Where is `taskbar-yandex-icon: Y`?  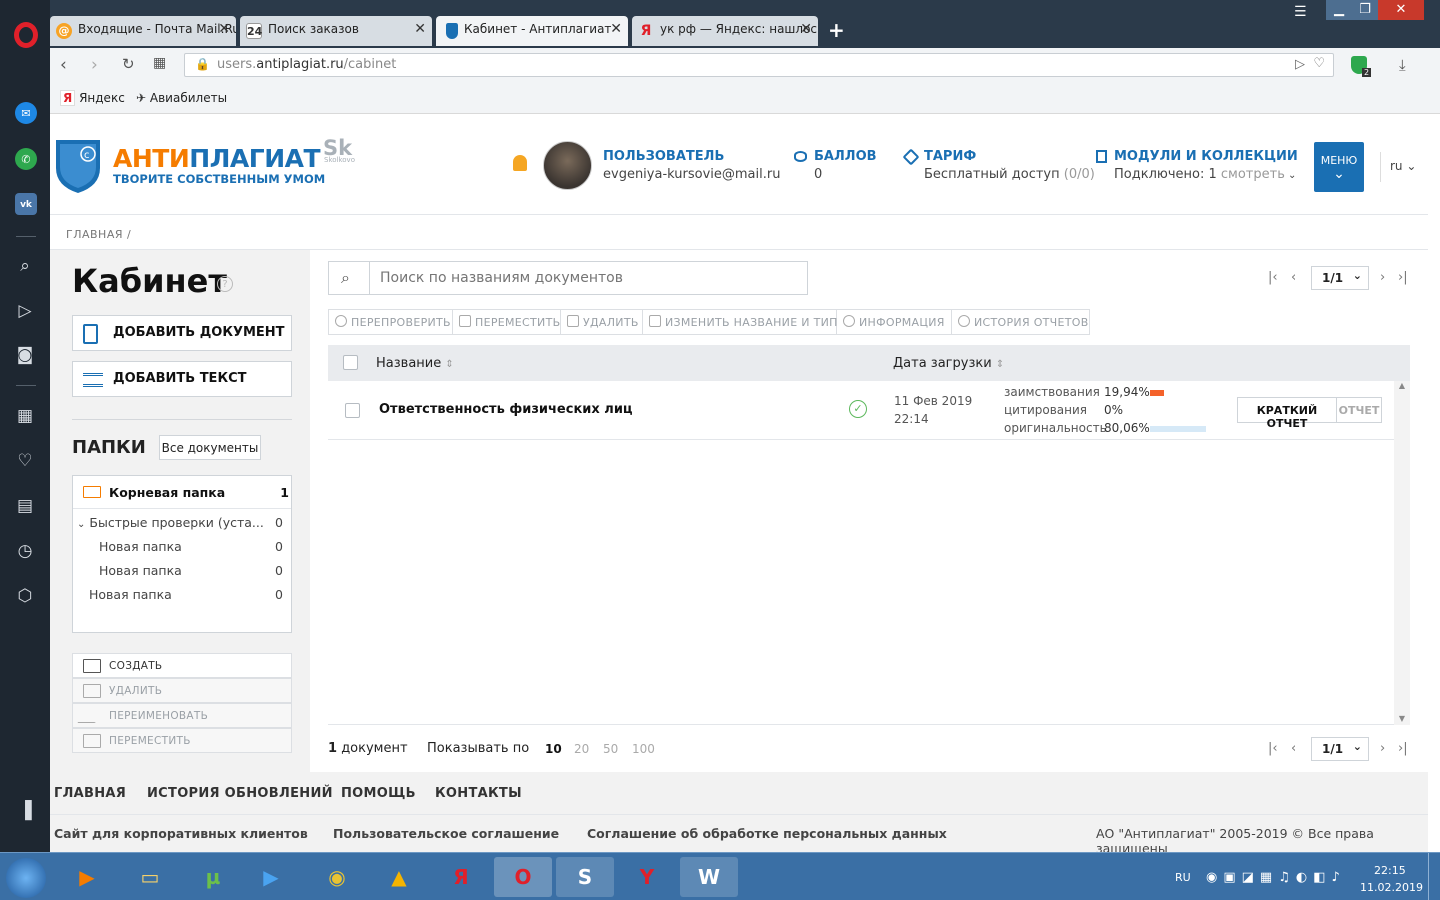
taskbar-yandex-icon: Y is located at coordinates (647, 877).